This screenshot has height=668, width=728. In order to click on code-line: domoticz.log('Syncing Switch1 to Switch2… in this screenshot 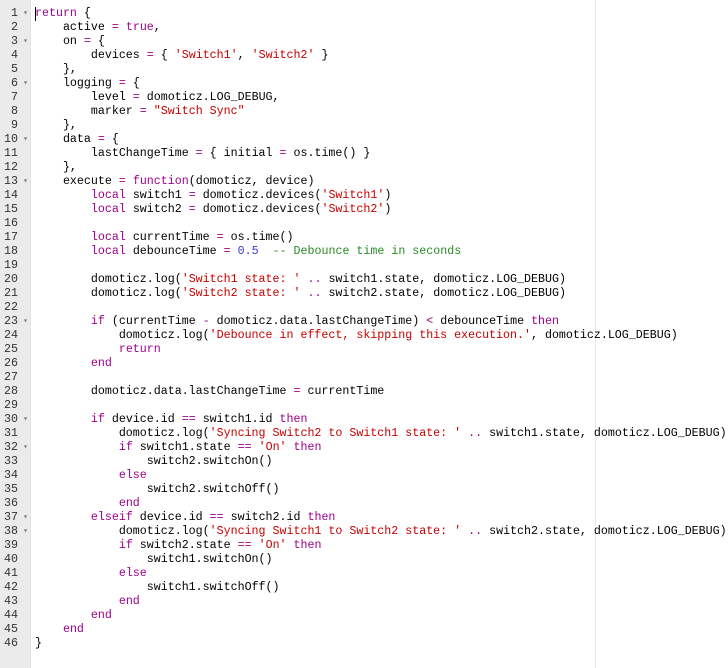, I will do `click(381, 532)`.